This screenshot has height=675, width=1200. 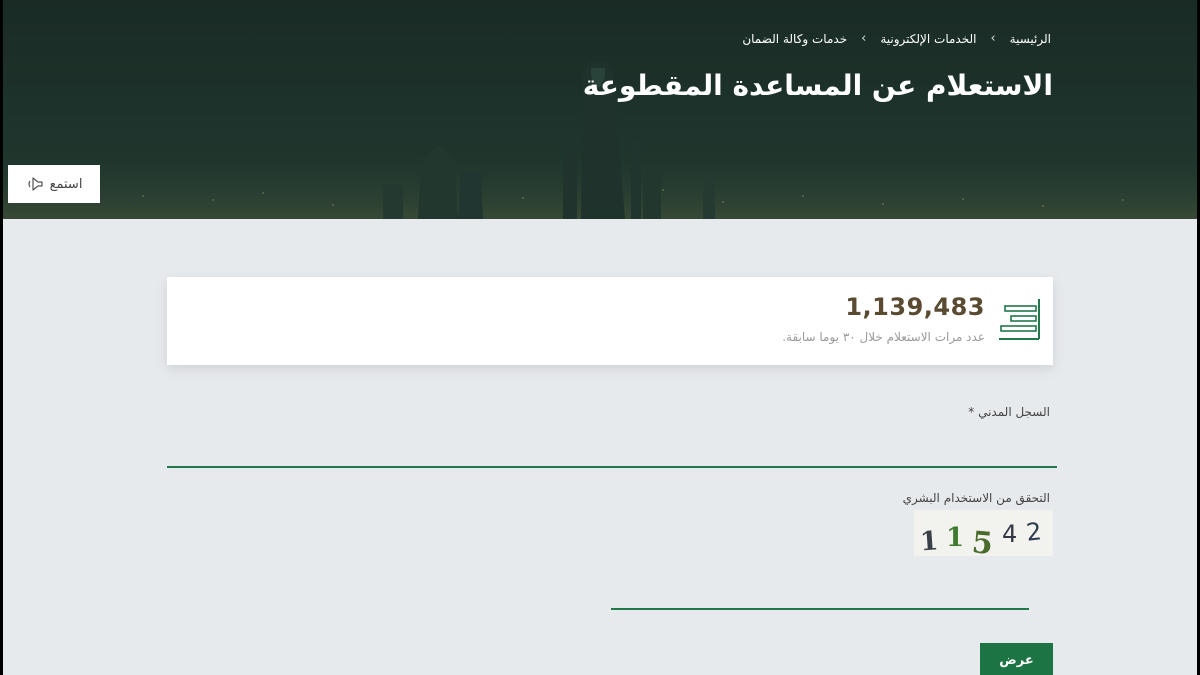 I want to click on captcha-digit: 4, so click(x=1009, y=534).